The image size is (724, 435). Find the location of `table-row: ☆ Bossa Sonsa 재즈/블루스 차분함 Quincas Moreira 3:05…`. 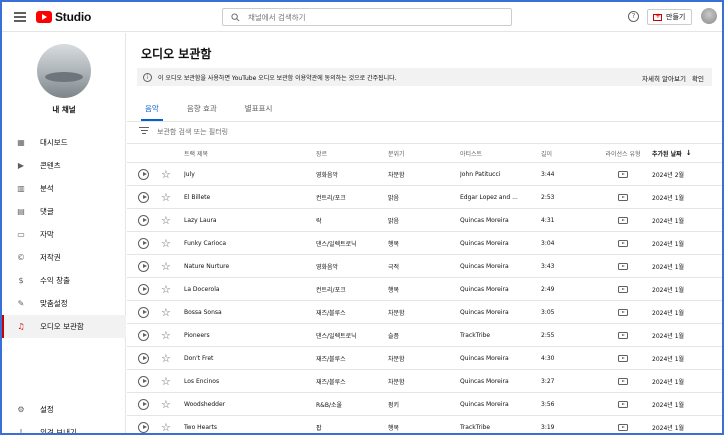

table-row: ☆ Bossa Sonsa 재즈/블루스 차분함 Quincas Moreira 3:05… is located at coordinates (424, 312).